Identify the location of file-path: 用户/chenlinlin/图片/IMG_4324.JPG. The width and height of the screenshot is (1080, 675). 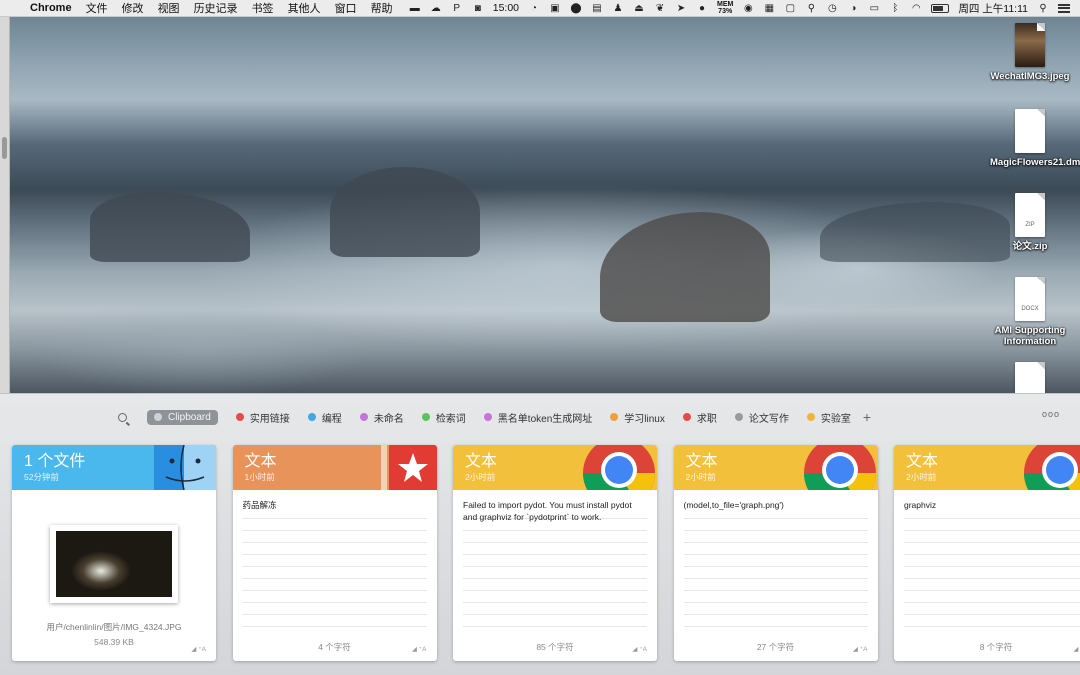
(114, 627).